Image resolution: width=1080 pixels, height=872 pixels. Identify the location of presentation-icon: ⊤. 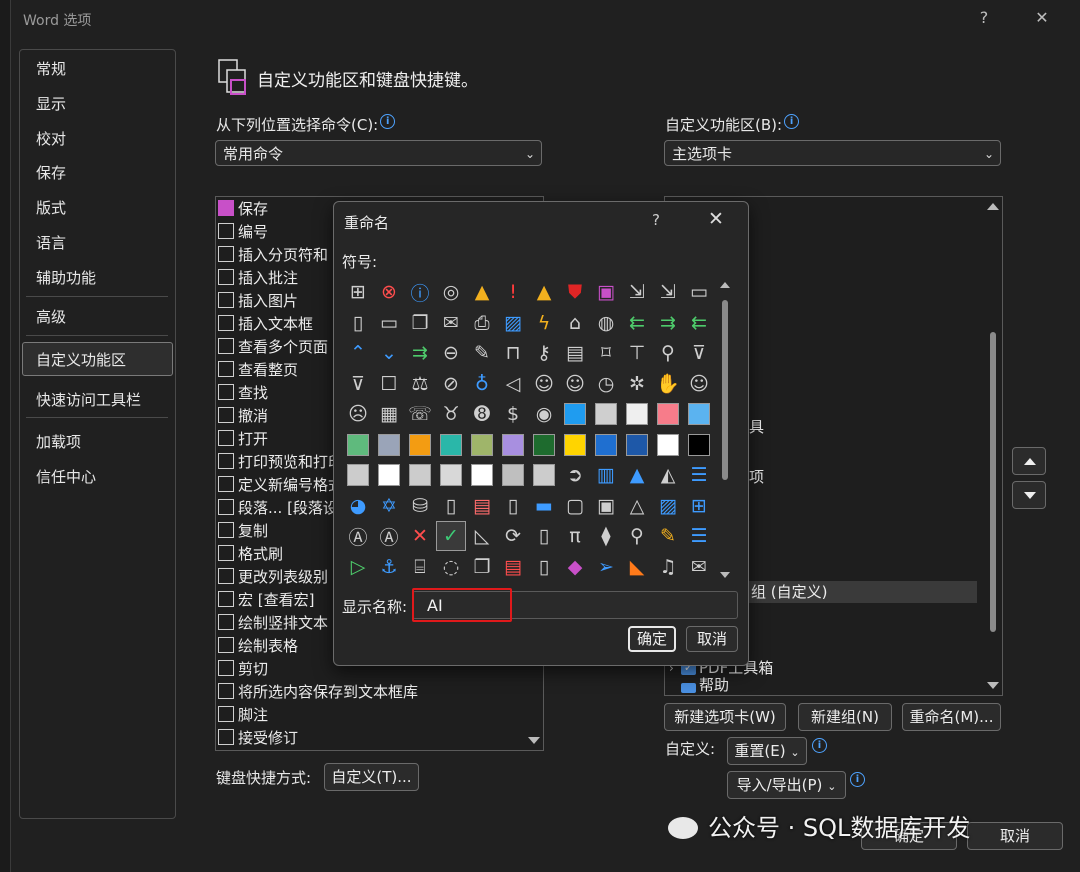
(637, 353).